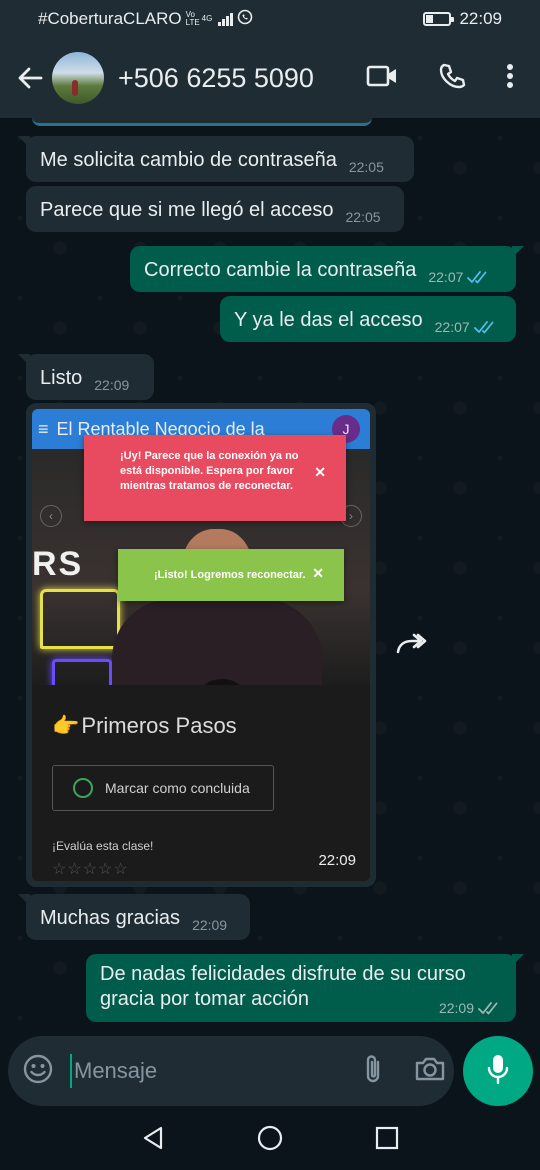 Image resolution: width=540 pixels, height=1170 pixels. I want to click on mic-button, so click(498, 1071).